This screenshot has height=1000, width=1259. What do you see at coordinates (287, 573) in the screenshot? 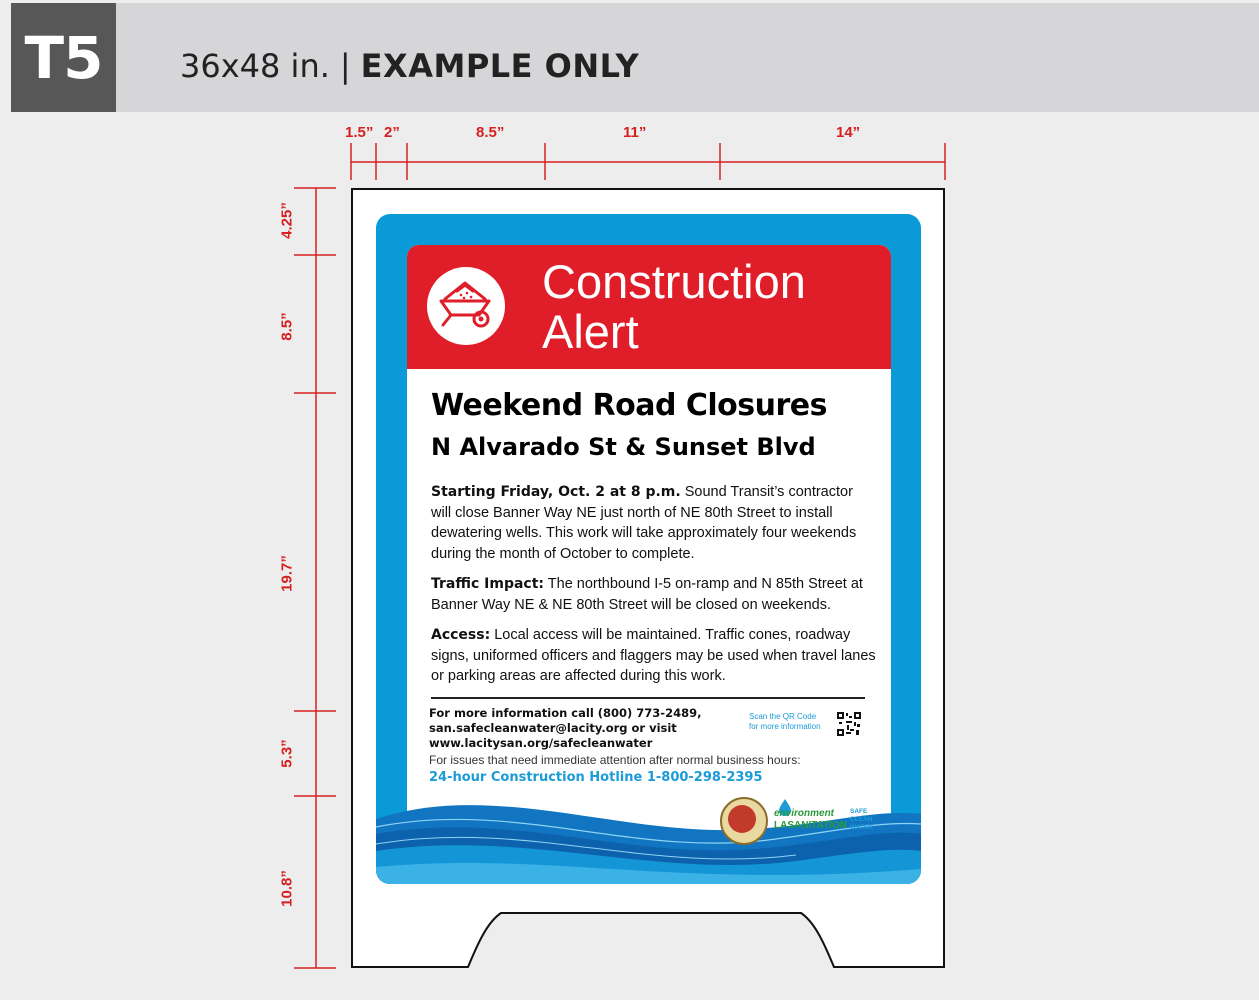
I see `dim-v-3: 19.7”` at bounding box center [287, 573].